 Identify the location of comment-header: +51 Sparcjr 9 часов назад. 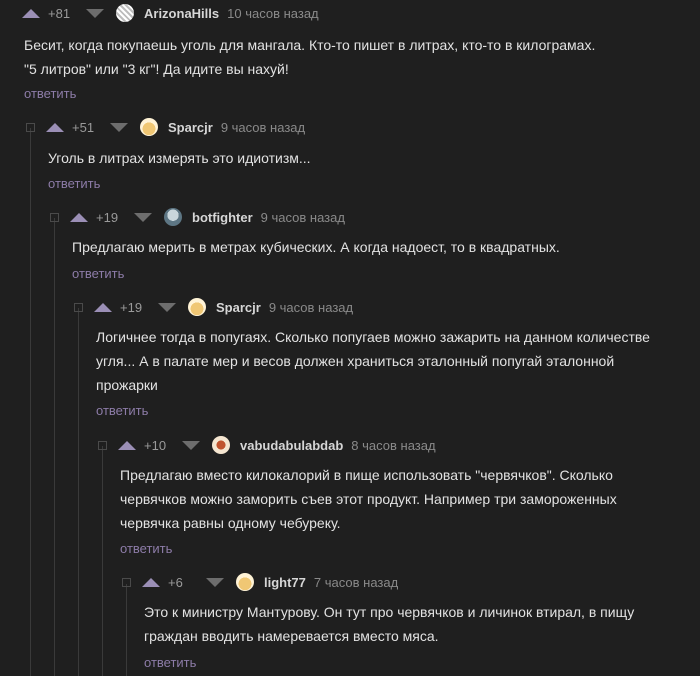
(175, 127).